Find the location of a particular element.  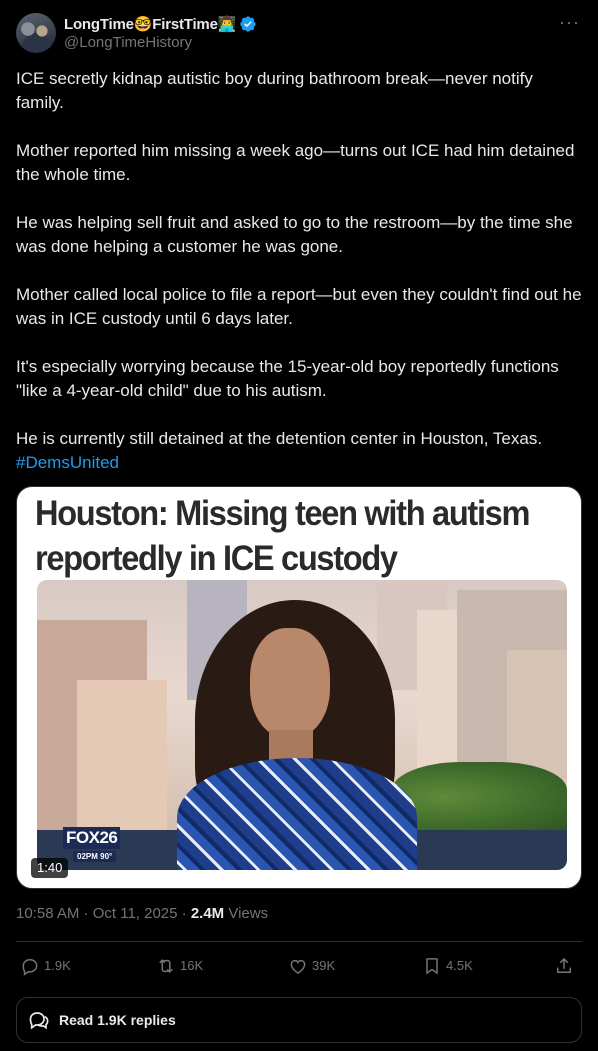

bookmark-button: 4.5K is located at coordinates (447, 966).